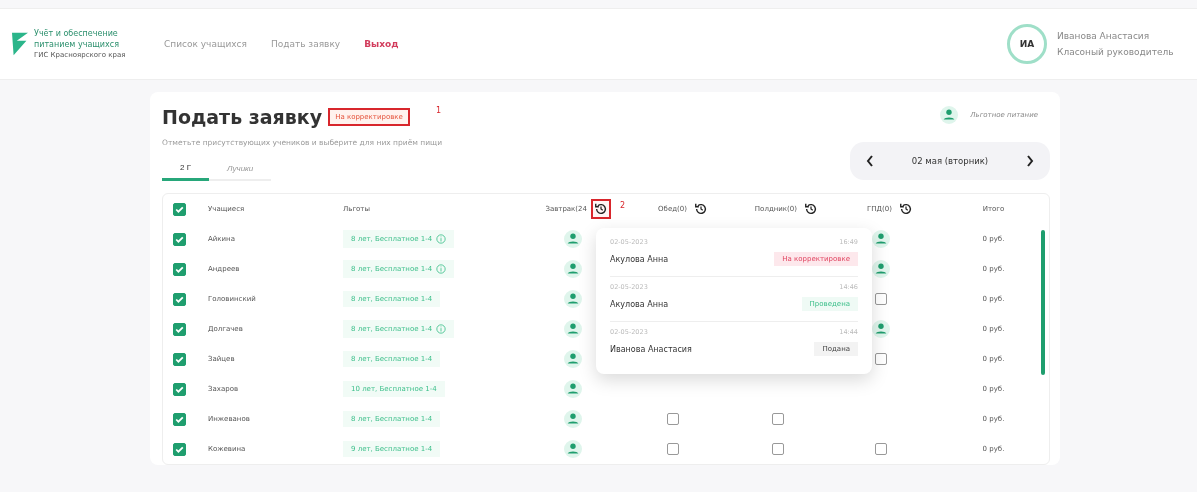 Image resolution: width=1197 pixels, height=492 pixels. Describe the element at coordinates (305, 44) in the screenshot. I see `nav-link: Подать заявку` at that location.